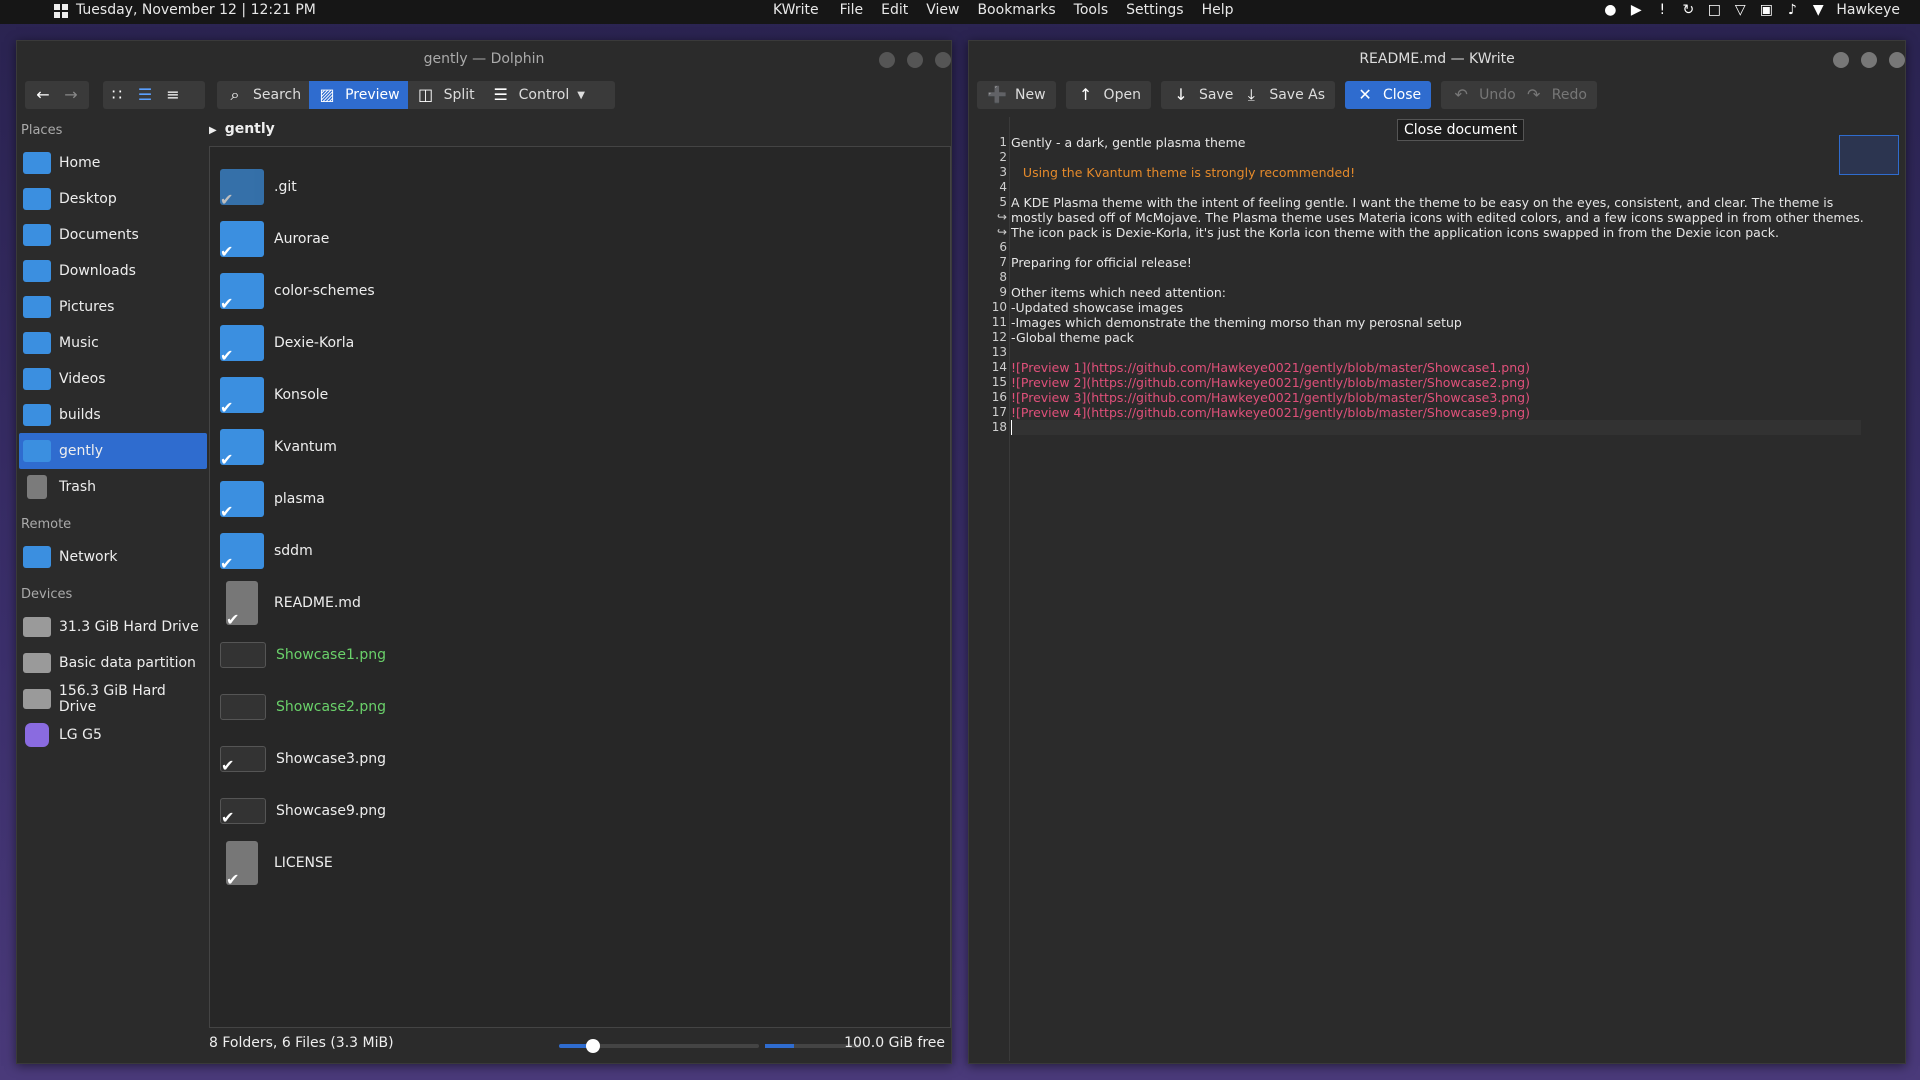  What do you see at coordinates (1108, 95) in the screenshot?
I see `open-button: ↑ Open` at bounding box center [1108, 95].